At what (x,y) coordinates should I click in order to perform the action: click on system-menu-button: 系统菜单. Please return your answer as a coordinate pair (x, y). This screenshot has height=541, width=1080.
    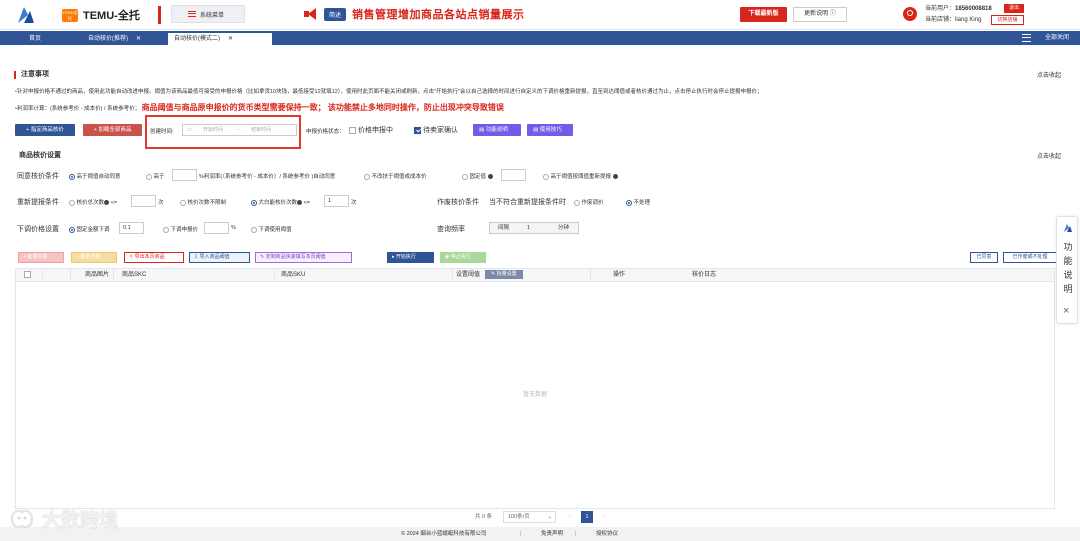
    Looking at the image, I should click on (208, 14).